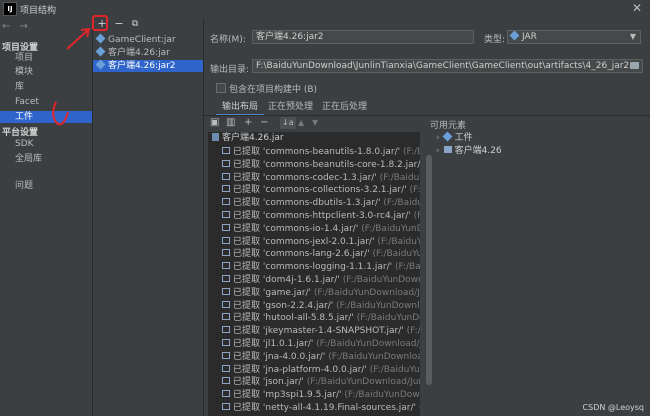  What do you see at coordinates (514, 36) in the screenshot?
I see `jar-type-icon` at bounding box center [514, 36].